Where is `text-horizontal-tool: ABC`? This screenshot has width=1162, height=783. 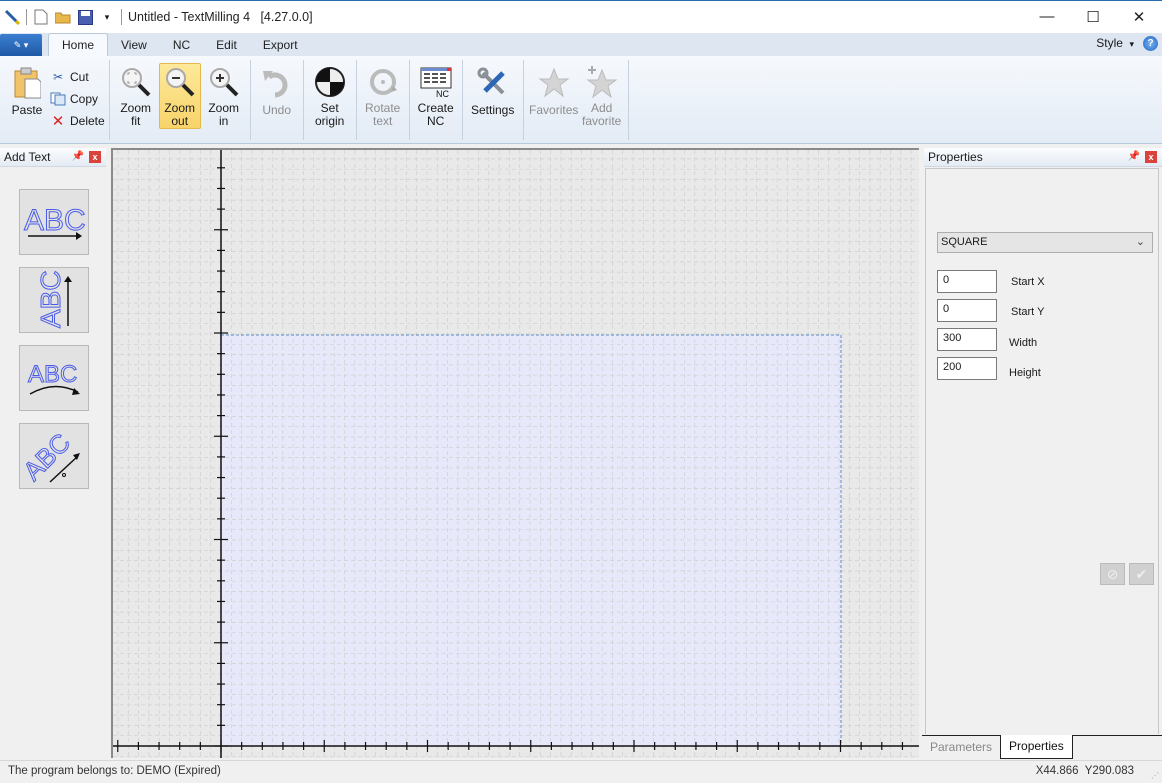 text-horizontal-tool: ABC is located at coordinates (54, 222).